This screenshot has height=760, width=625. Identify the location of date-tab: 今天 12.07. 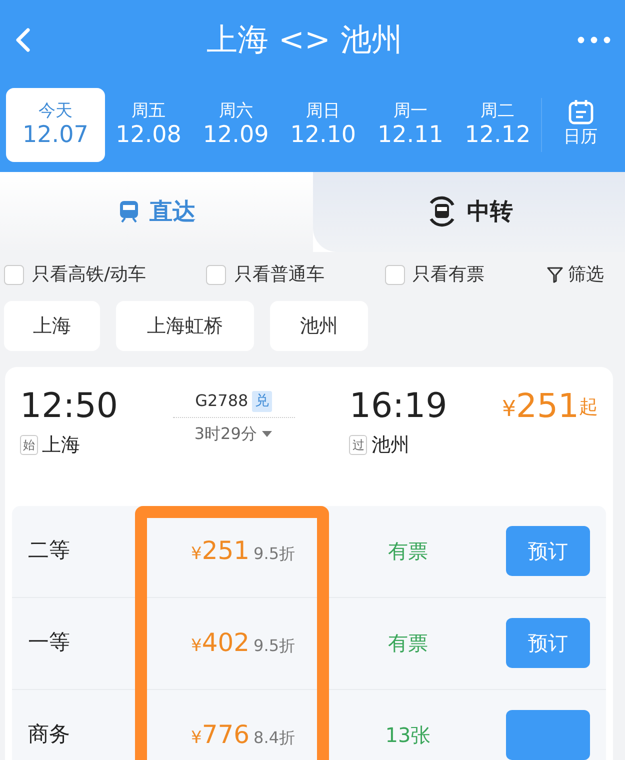
(55, 125).